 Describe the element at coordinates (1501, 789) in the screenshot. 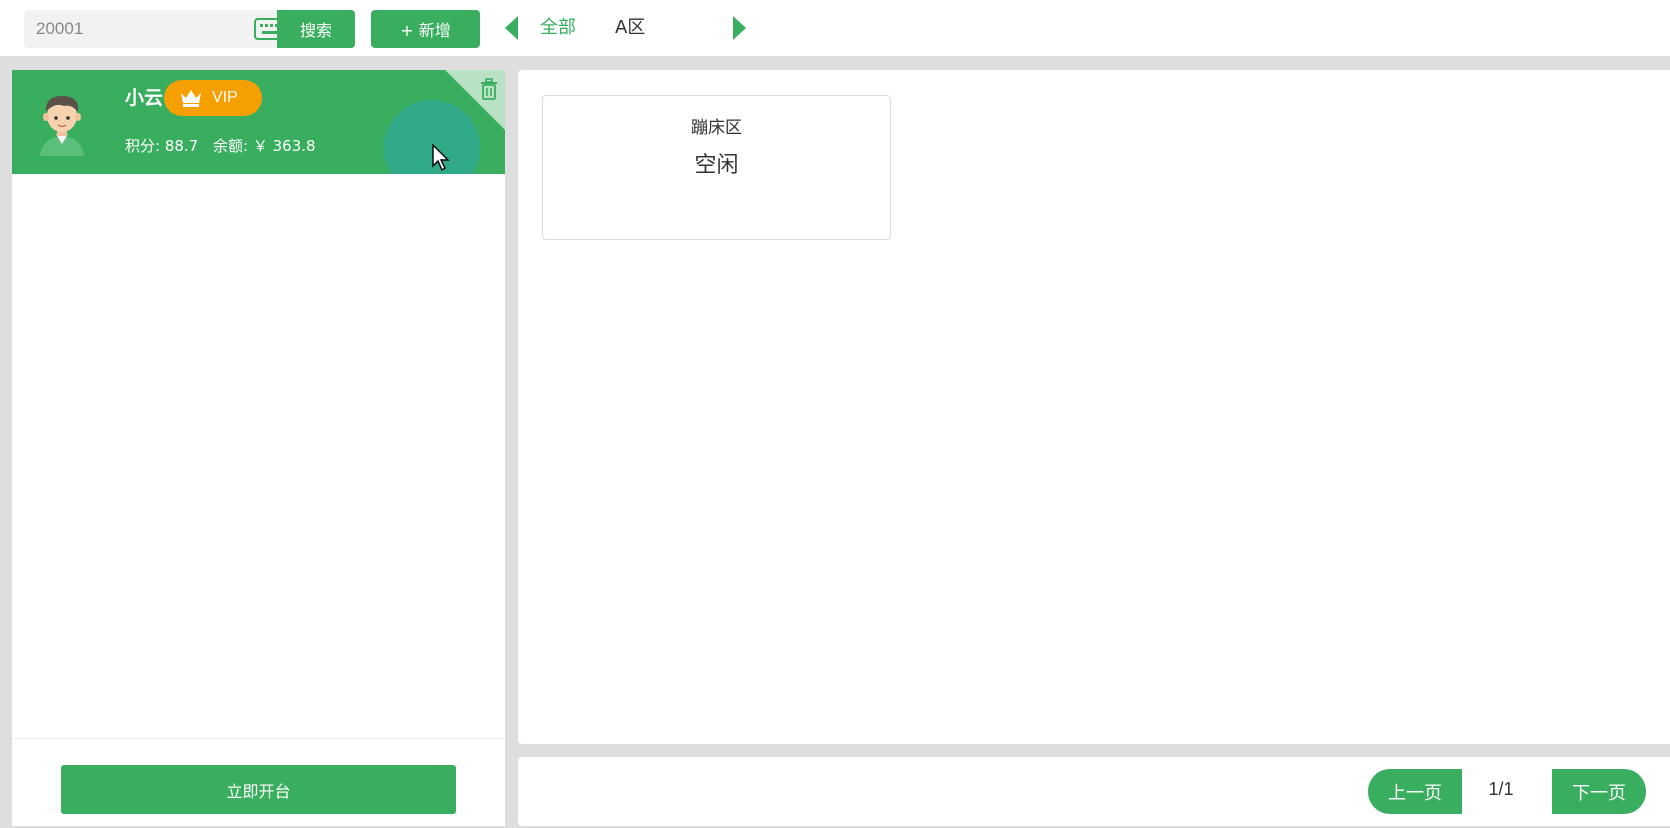

I see `page-indicator: 1/1` at that location.